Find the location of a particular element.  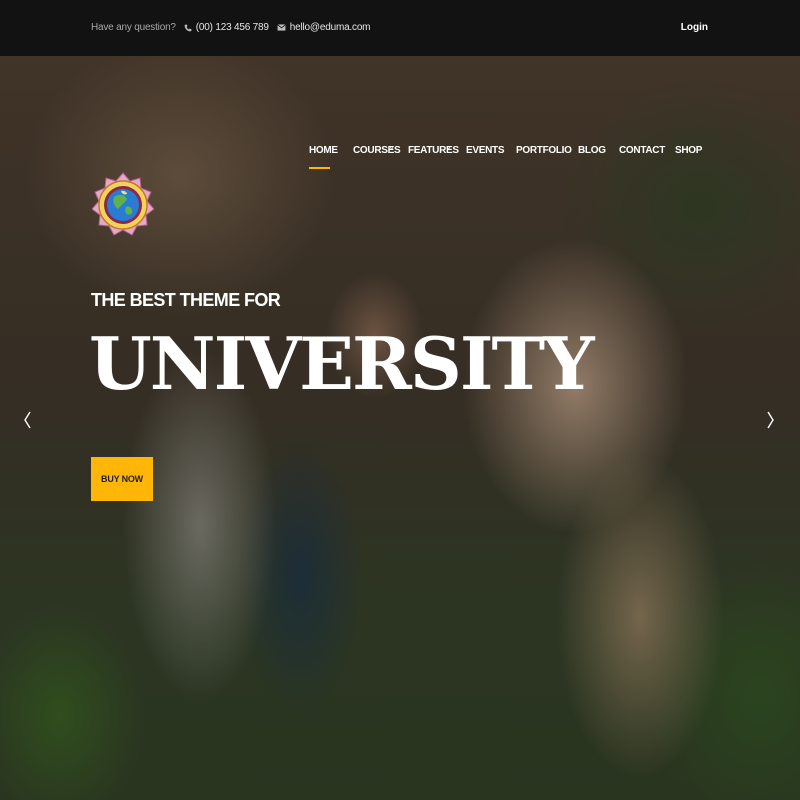

slider-next-button is located at coordinates (770, 420).